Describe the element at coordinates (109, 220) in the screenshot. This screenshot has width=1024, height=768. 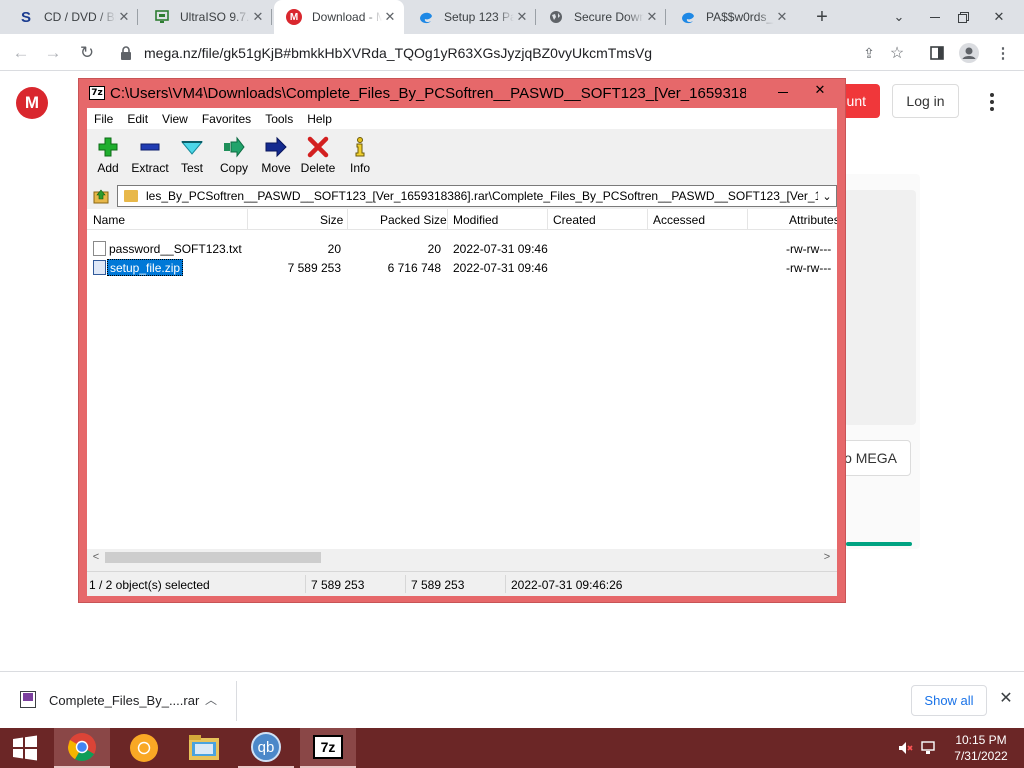
I see `col-name: Name` at that location.